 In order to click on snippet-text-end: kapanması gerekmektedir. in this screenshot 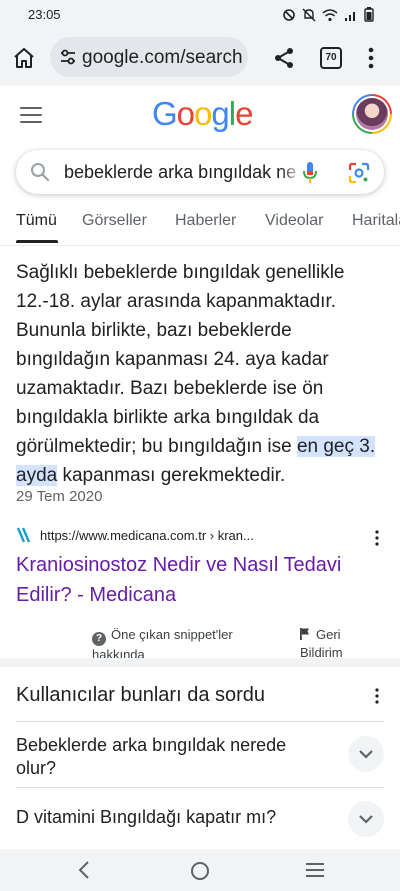, I will do `click(171, 475)`.